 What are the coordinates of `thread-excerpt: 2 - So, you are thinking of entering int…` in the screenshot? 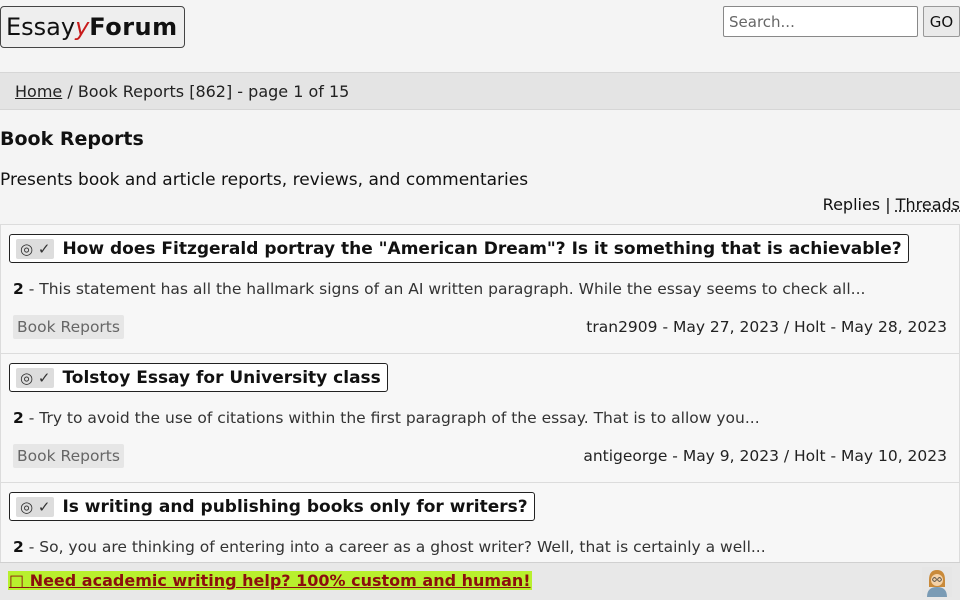 It's located at (389, 547).